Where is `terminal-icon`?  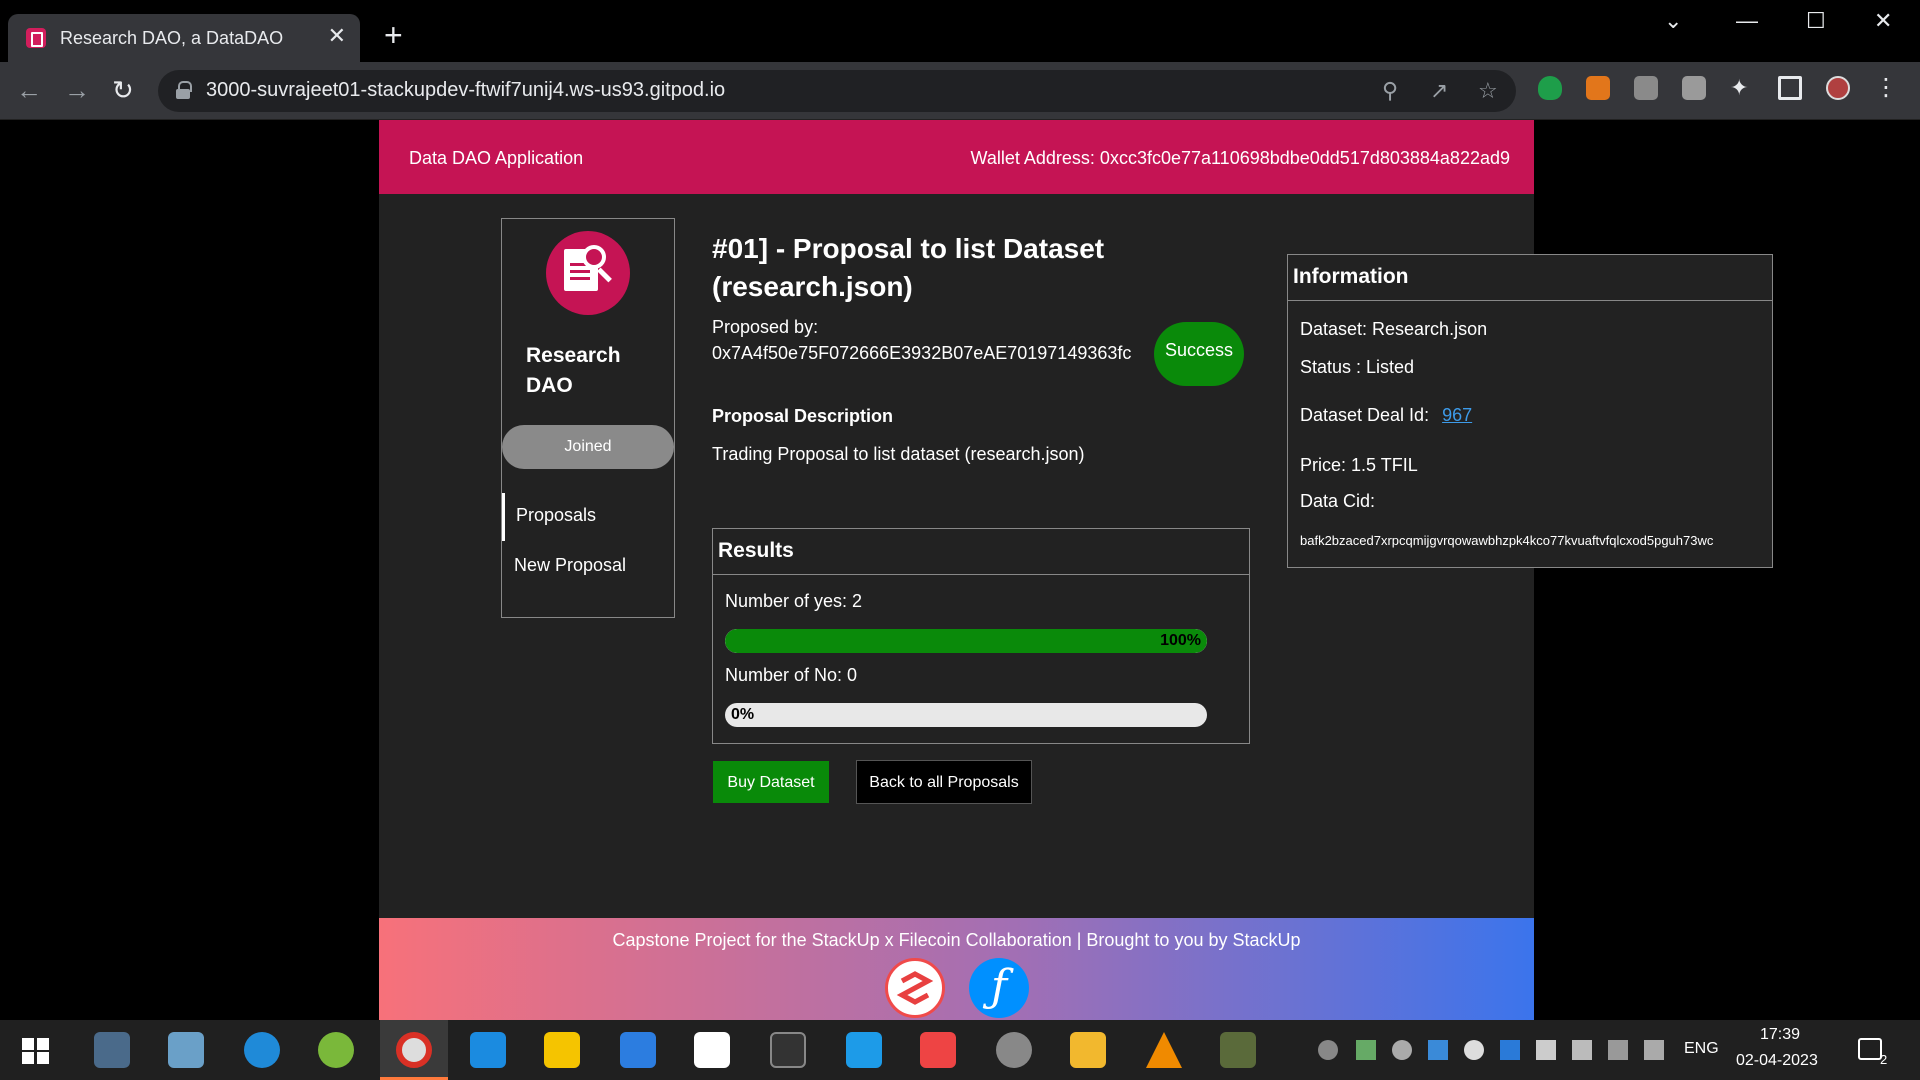 terminal-icon is located at coordinates (788, 1050).